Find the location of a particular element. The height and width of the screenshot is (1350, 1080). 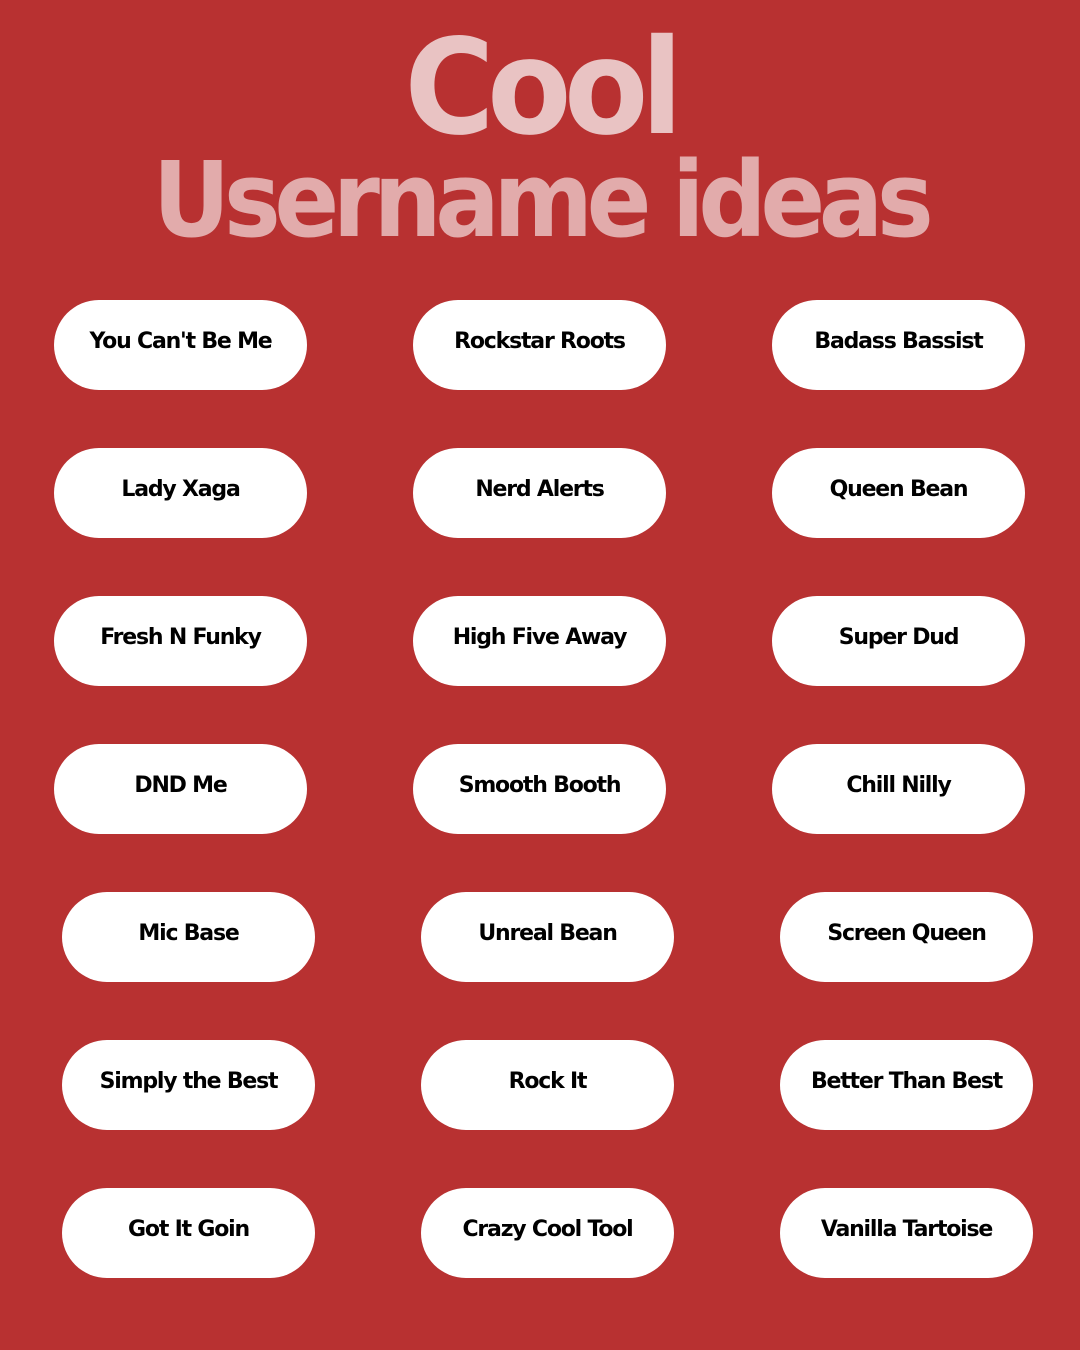

username-pill: Simply the Best is located at coordinates (188, 1085).